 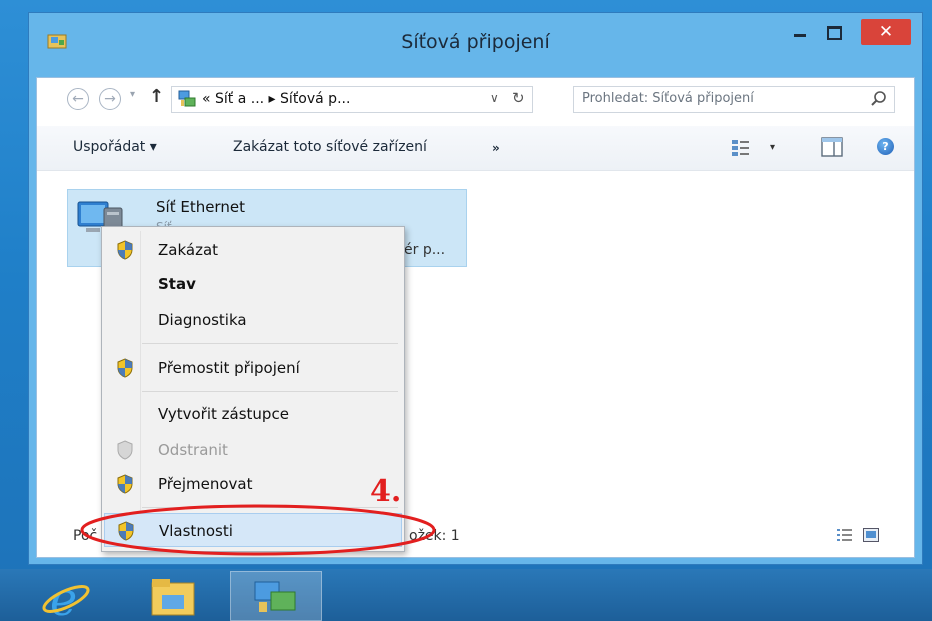 What do you see at coordinates (156, 96) in the screenshot?
I see `up-button: ↑` at bounding box center [156, 96].